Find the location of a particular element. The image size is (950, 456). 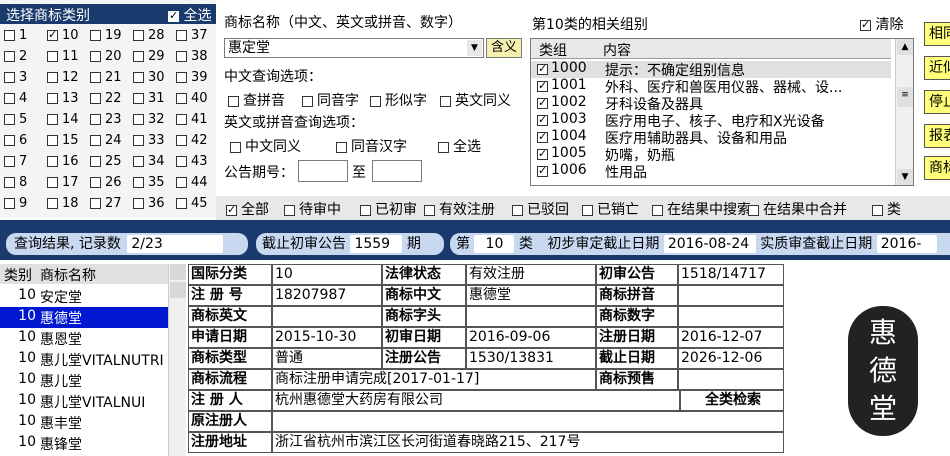

clear-groups: 清除 is located at coordinates (881, 24).